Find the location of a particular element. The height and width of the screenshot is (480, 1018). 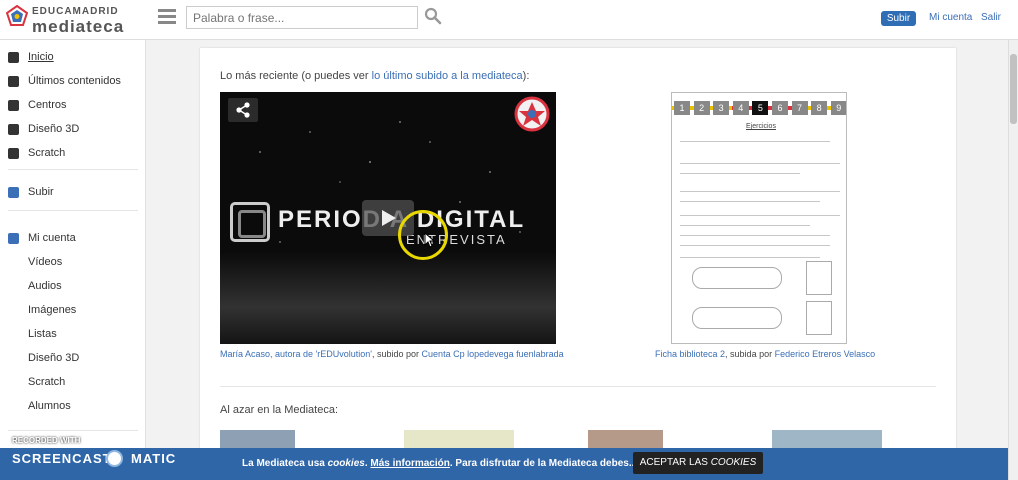

doc-image-box is located at coordinates (819, 318).